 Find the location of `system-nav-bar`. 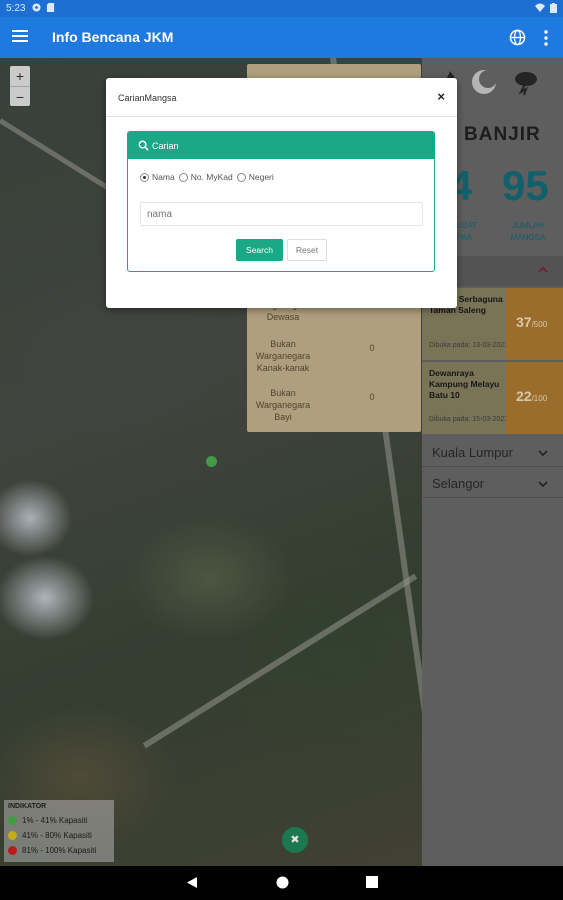

system-nav-bar is located at coordinates (281, 883).